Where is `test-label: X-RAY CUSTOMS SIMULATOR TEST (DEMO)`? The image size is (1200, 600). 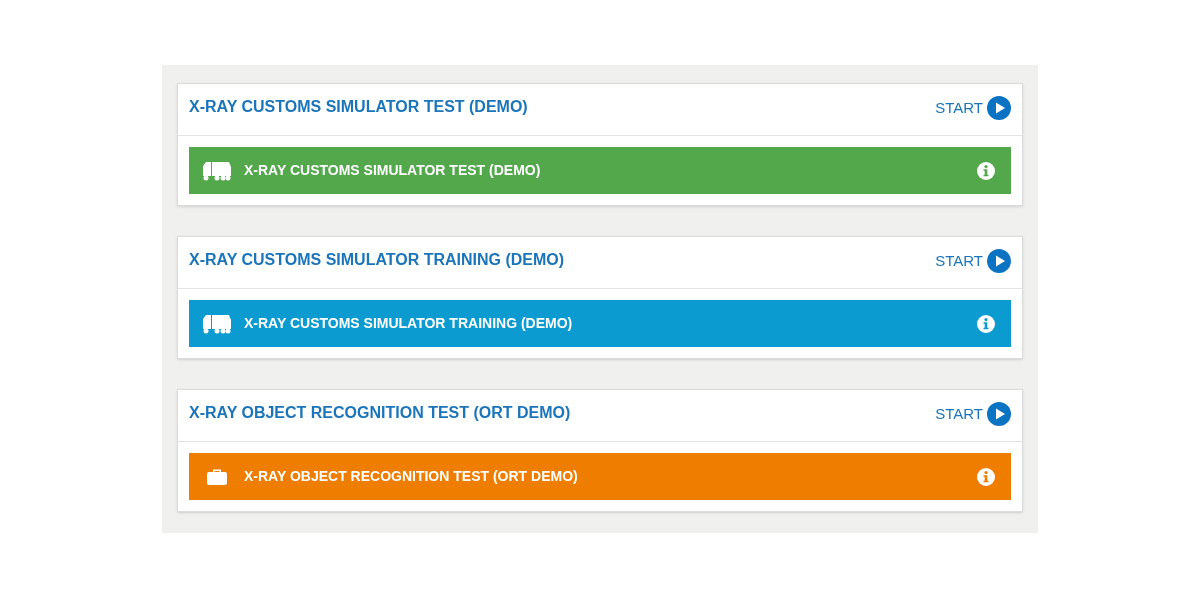 test-label: X-RAY CUSTOMS SIMULATOR TEST (DEMO) is located at coordinates (392, 170).